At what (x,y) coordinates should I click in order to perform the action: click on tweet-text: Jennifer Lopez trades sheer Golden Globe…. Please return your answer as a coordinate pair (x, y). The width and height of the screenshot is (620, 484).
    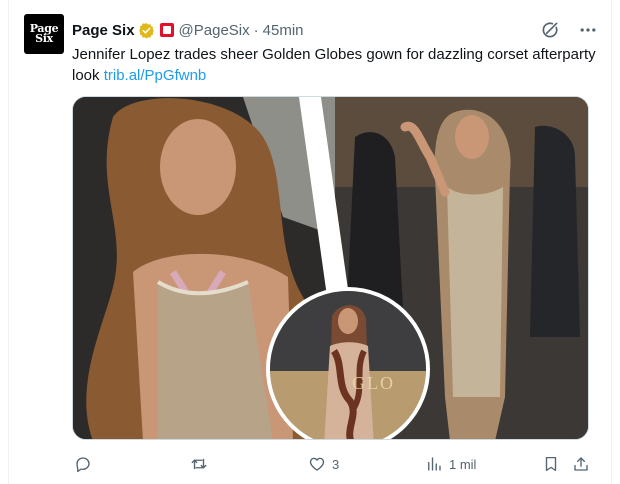
    Looking at the image, I should click on (338, 65).